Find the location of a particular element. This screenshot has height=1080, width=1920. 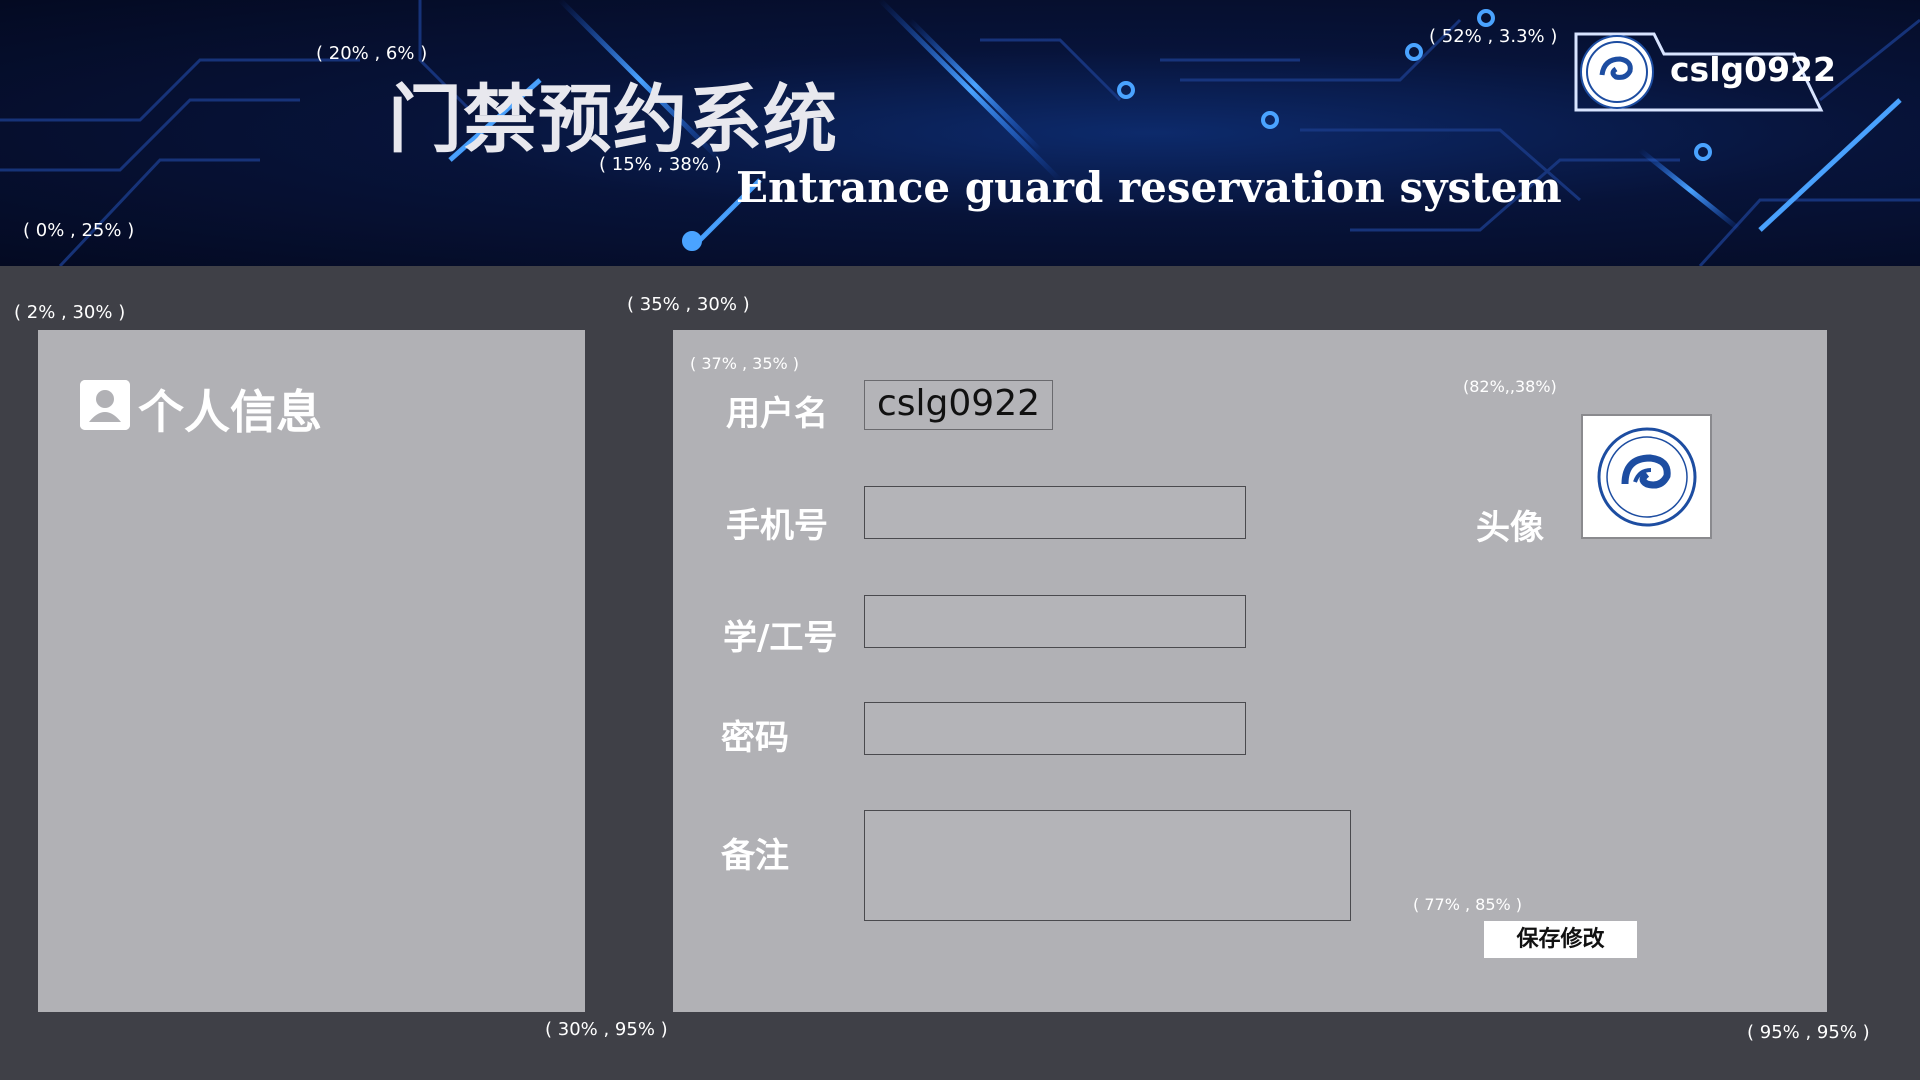

remark-textarea is located at coordinates (1107, 865).